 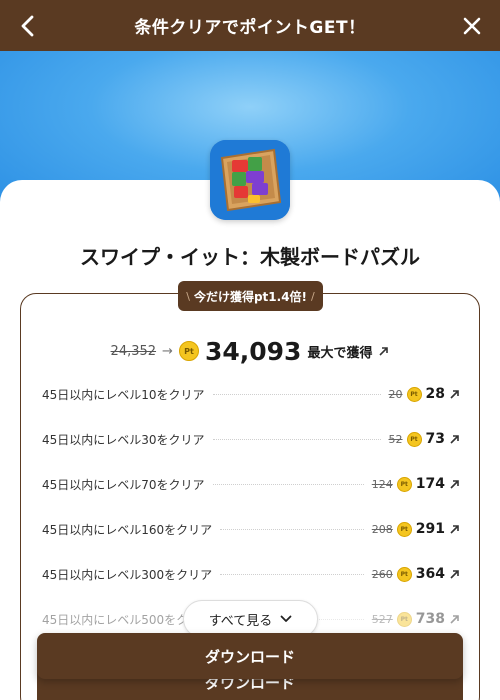 I want to click on task-label: 45日以内にレベル500をク, so click(x=115, y=619).